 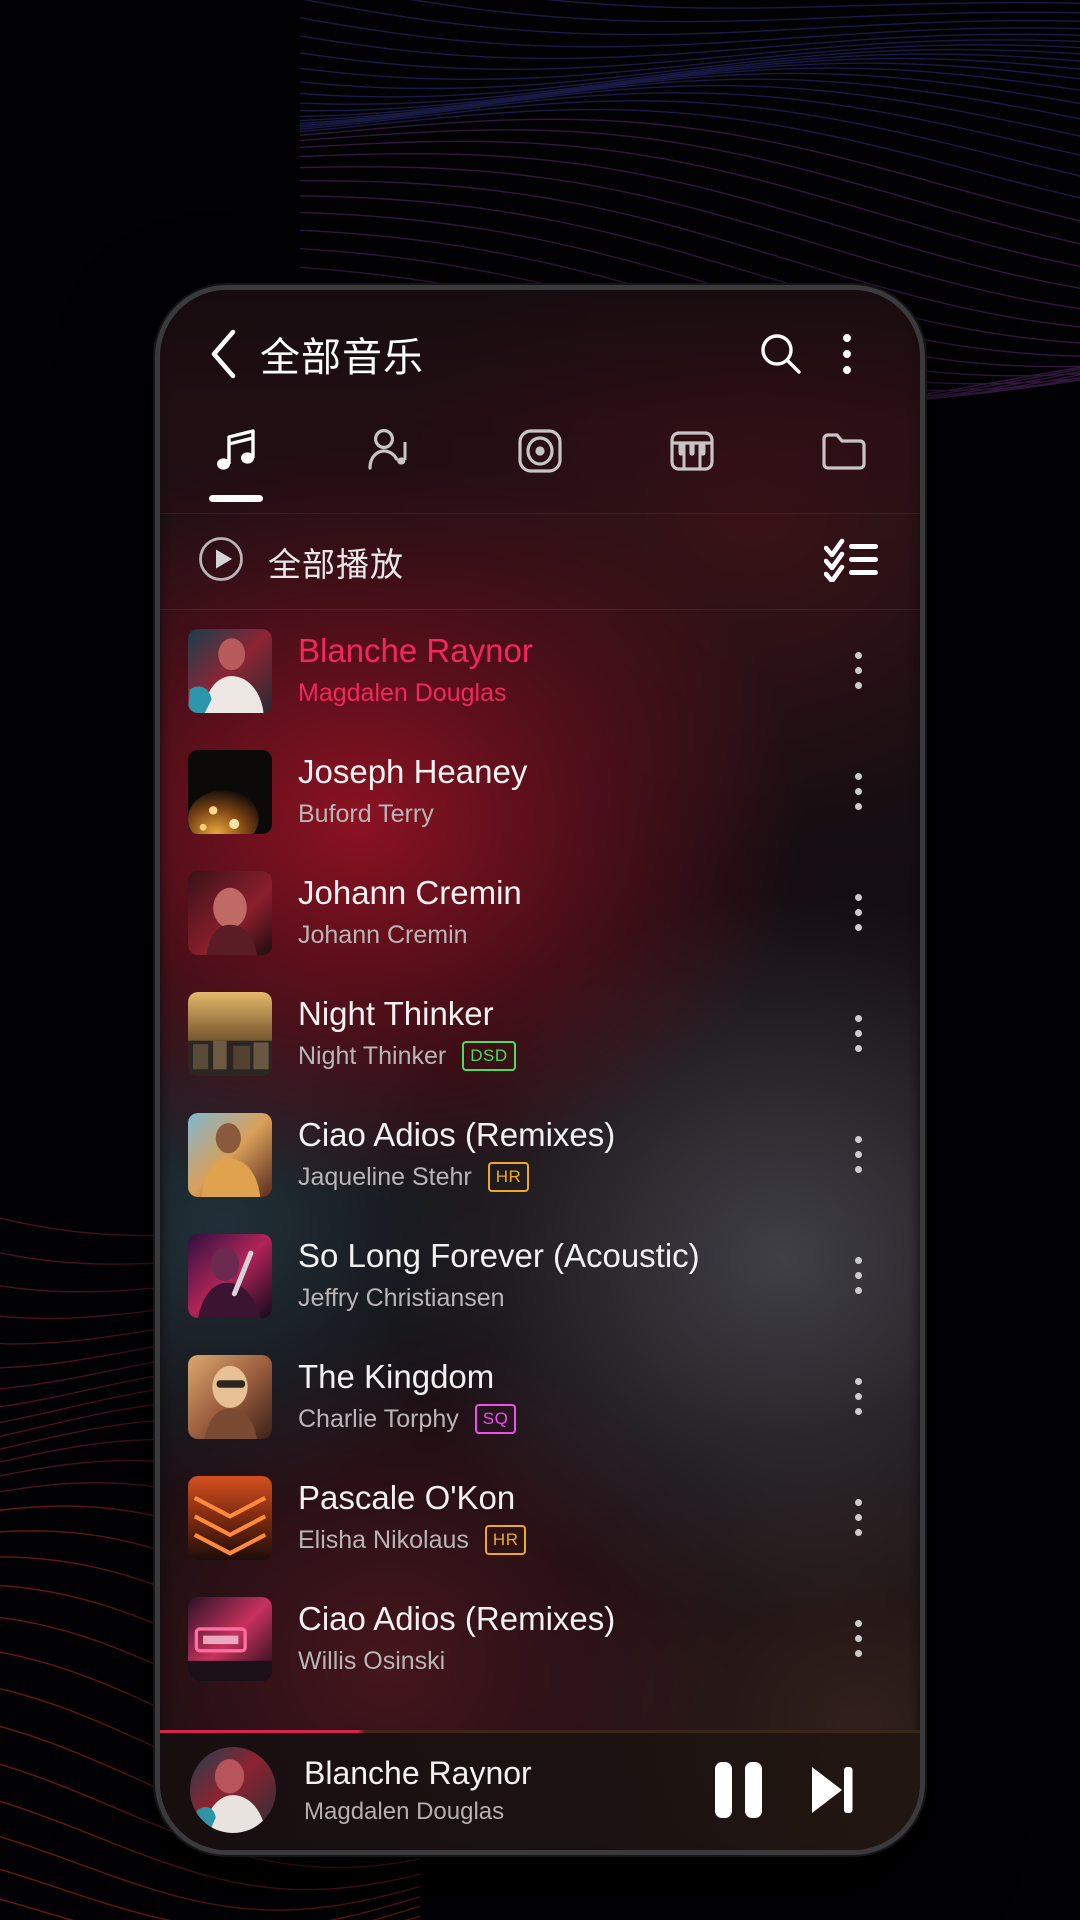 I want to click on song-artist-line: Willis Osinski, so click(x=564, y=1661).